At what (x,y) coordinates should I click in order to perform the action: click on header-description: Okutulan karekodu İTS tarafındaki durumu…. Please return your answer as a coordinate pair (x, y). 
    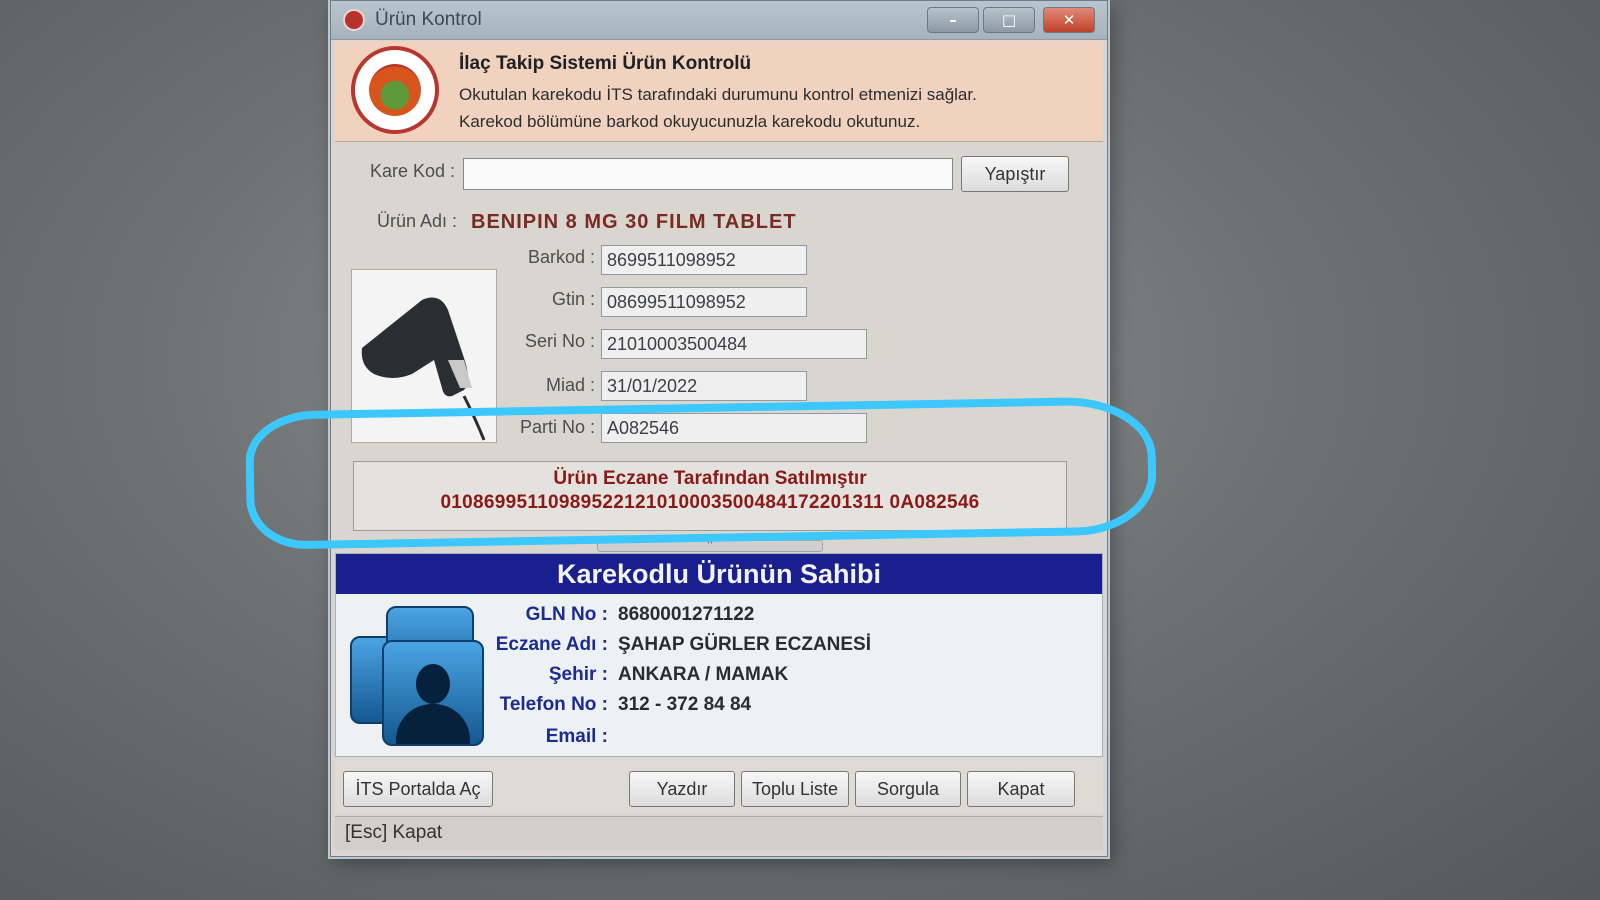
    Looking at the image, I should click on (718, 94).